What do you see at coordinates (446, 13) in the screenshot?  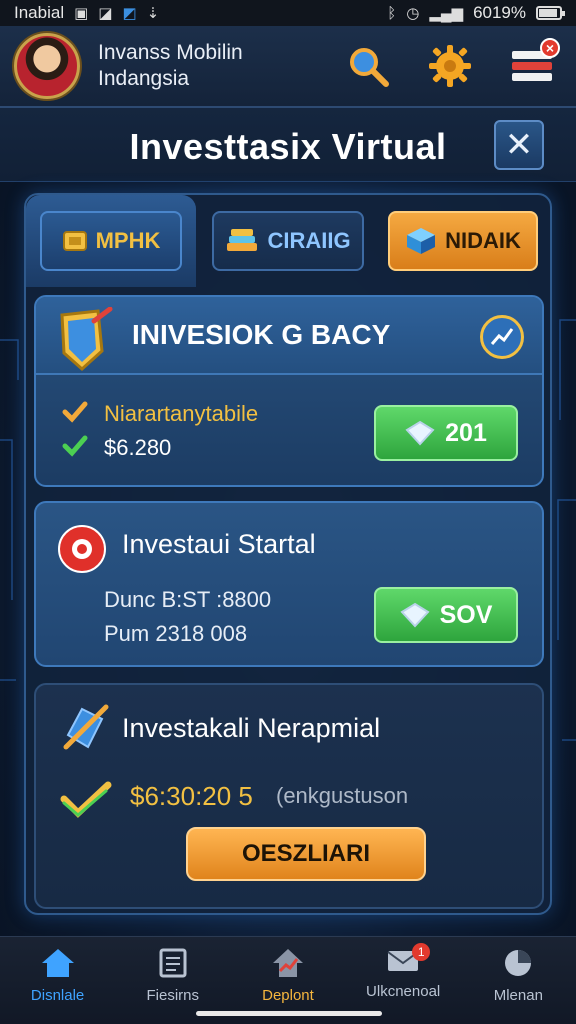 I see `signal-icon: ▂▄▆` at bounding box center [446, 13].